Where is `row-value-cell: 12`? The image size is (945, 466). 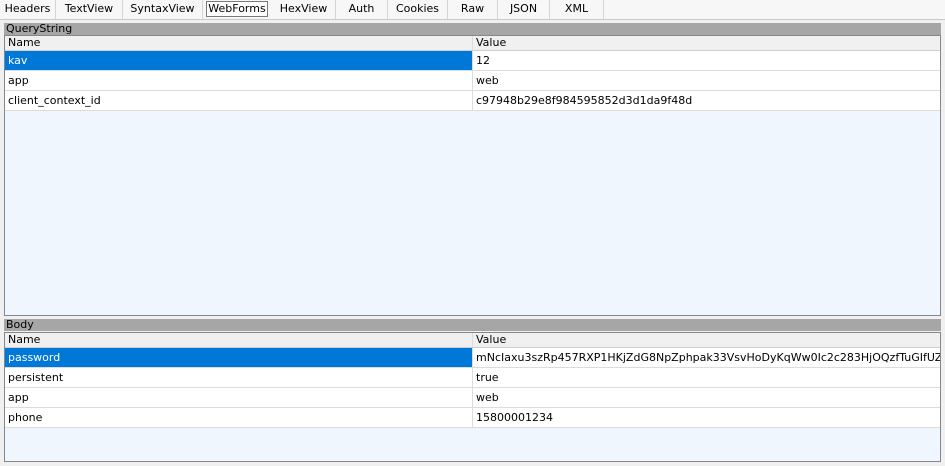 row-value-cell: 12 is located at coordinates (483, 60).